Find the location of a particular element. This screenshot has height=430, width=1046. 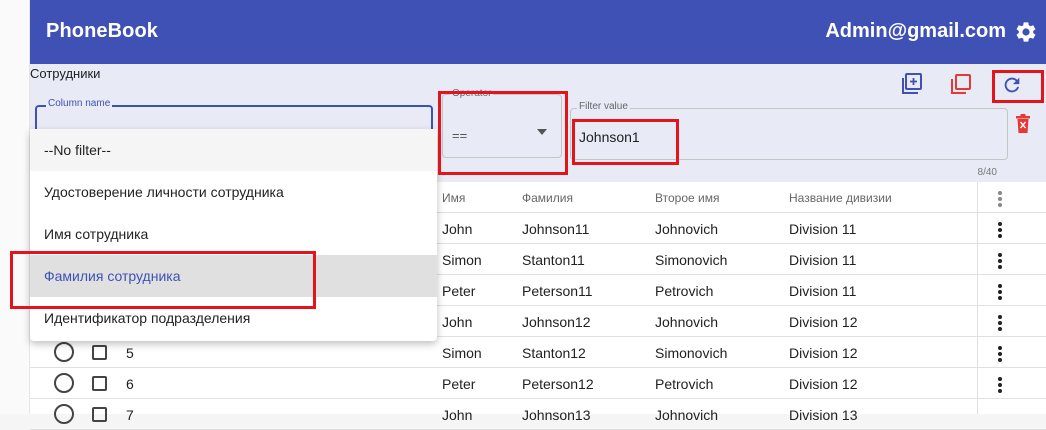

copy-icon is located at coordinates (961, 84).